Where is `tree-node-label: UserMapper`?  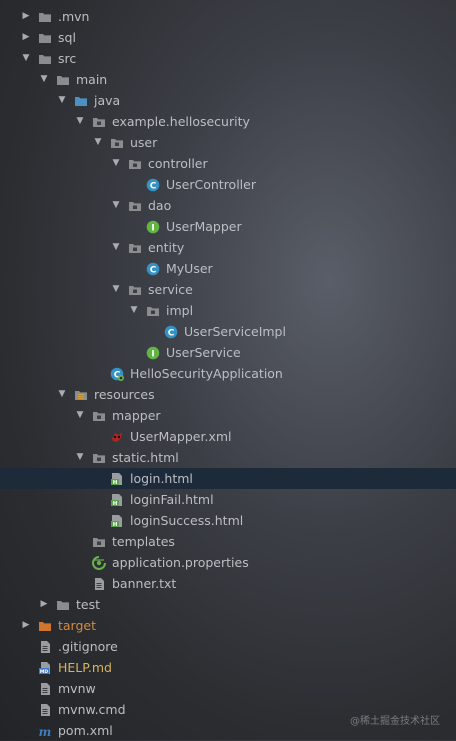
tree-node-label: UserMapper is located at coordinates (204, 226).